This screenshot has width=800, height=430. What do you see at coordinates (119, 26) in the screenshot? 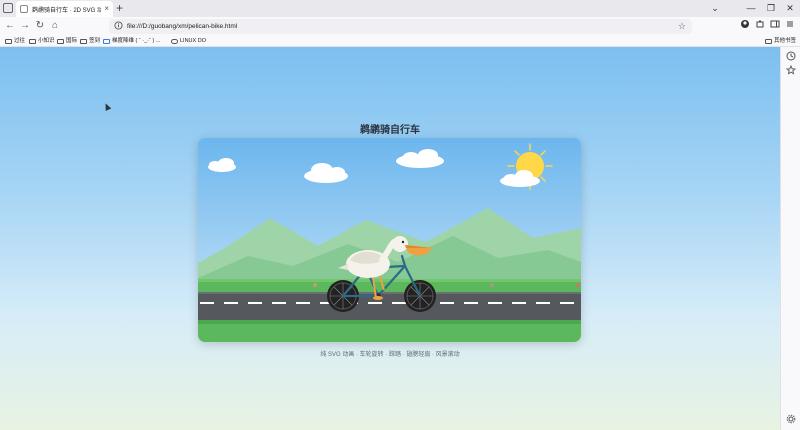
I see `page-info-icon` at bounding box center [119, 26].